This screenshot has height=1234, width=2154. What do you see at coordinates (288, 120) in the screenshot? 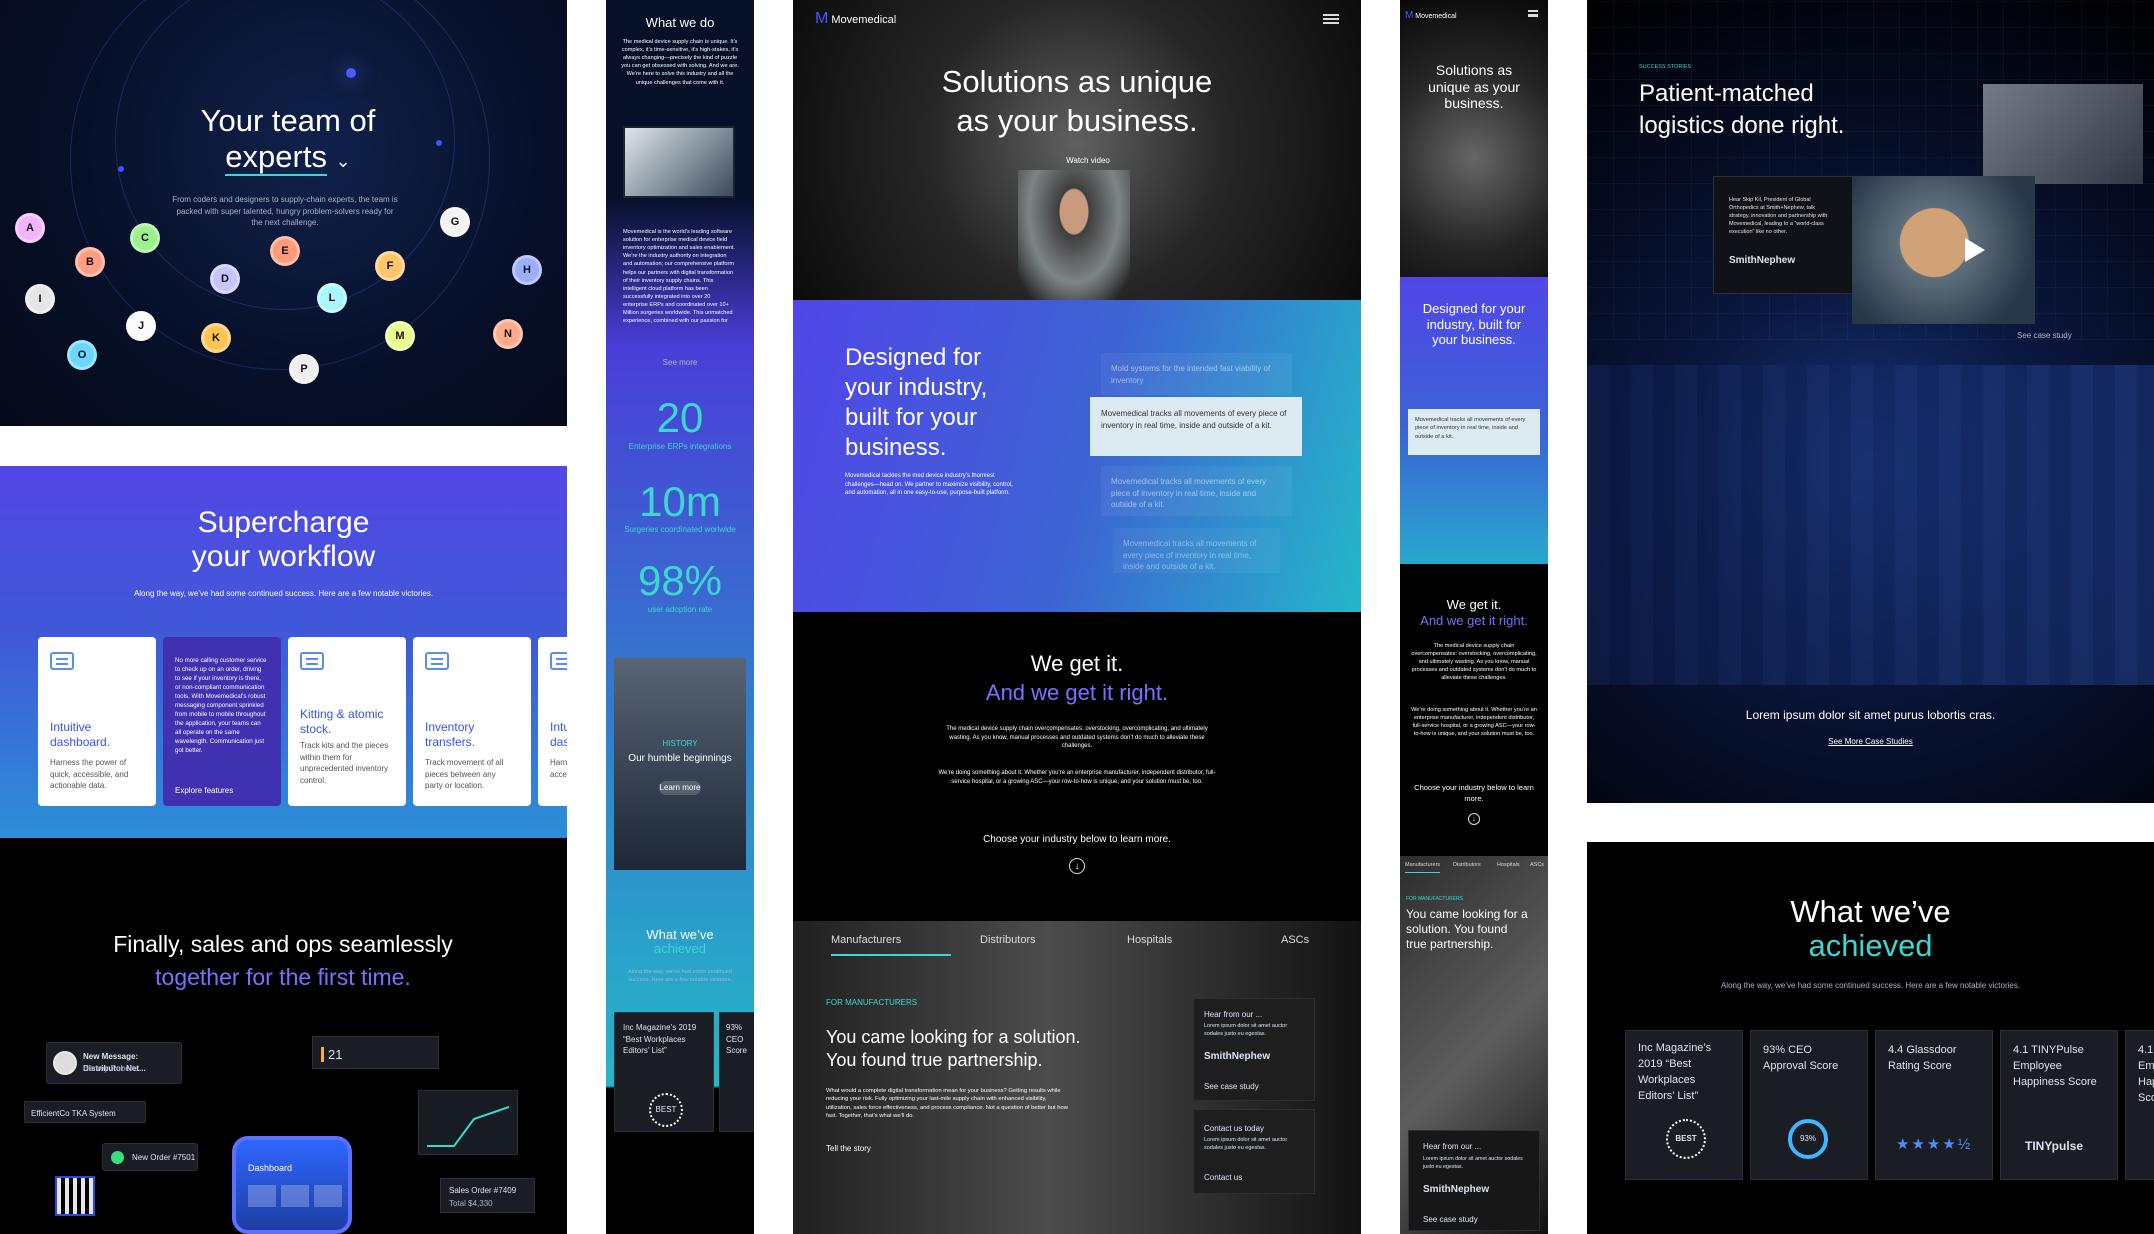
I see `title-line: Your team of` at bounding box center [288, 120].